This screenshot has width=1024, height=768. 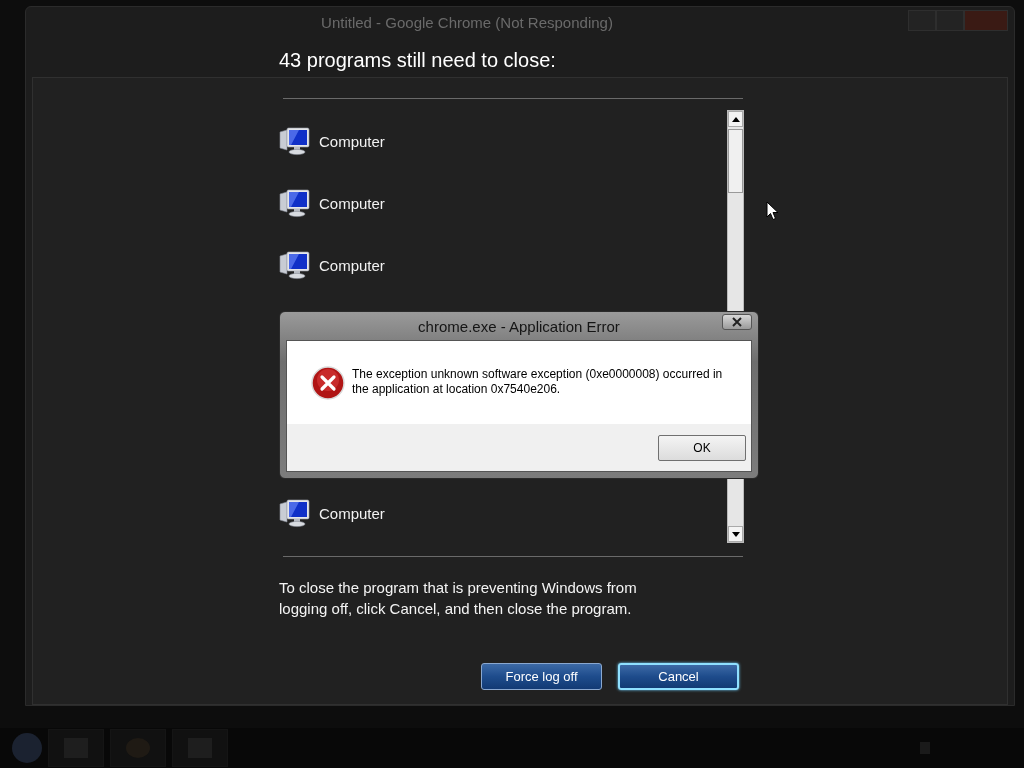 What do you see at coordinates (541, 676) in the screenshot?
I see `force-log-off-button: Force log off` at bounding box center [541, 676].